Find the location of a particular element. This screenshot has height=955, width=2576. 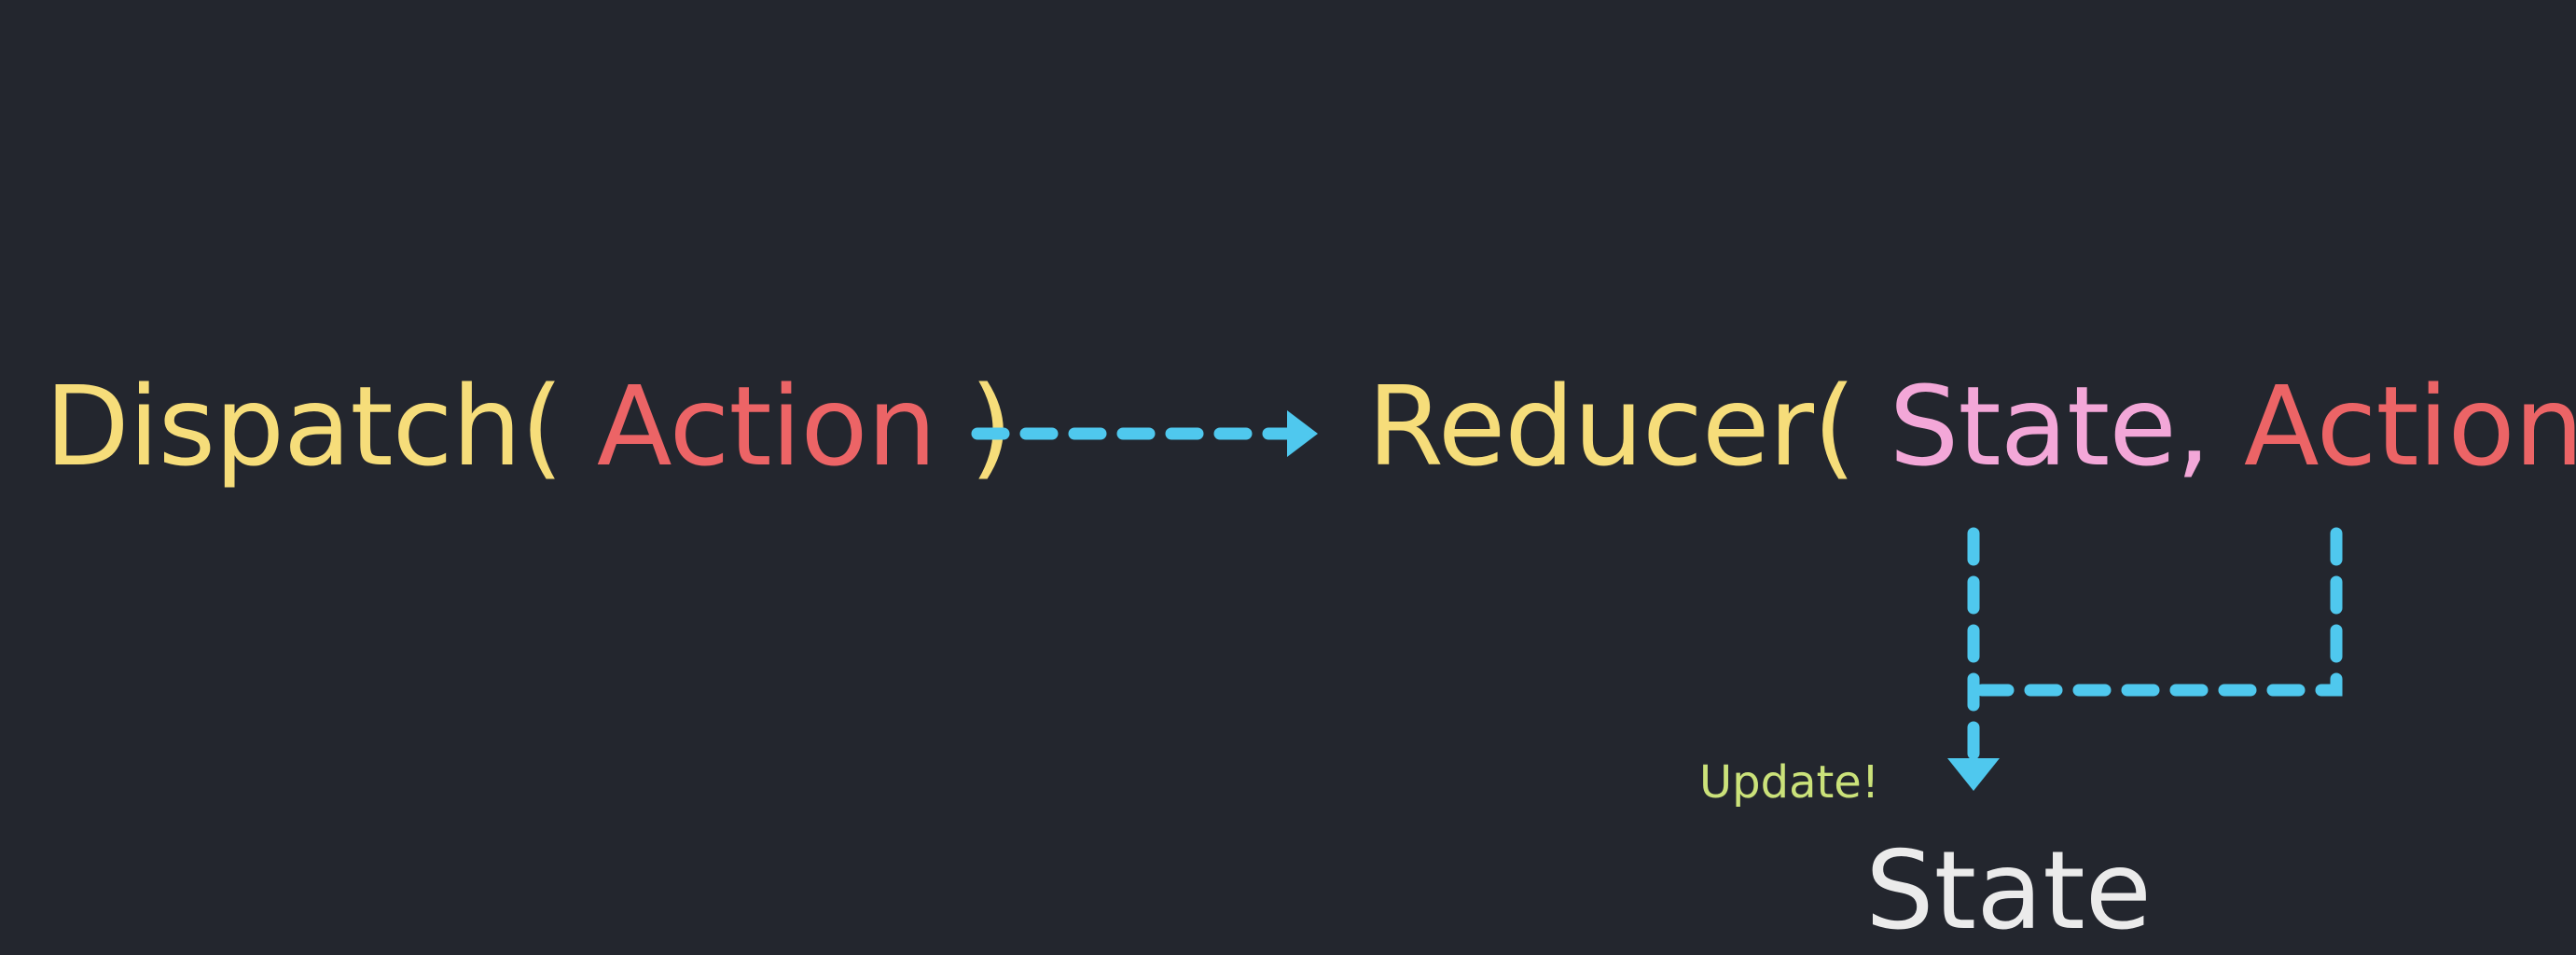

action-to-state-connector is located at coordinates (2155, 612).